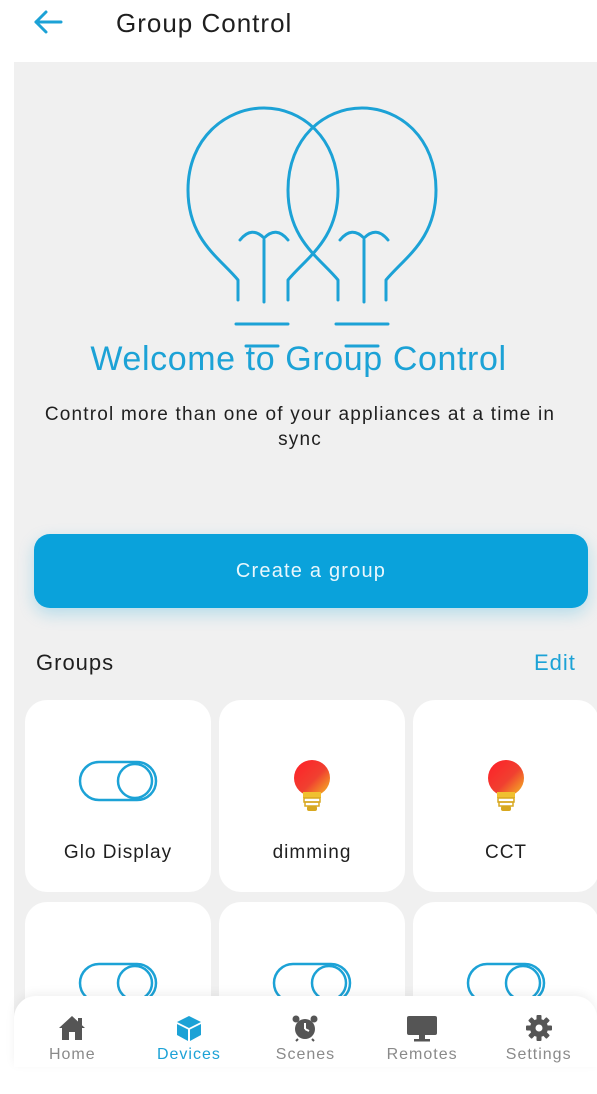  I want to click on bottom-navigation: Home Devices Scenes Remotes Settings, so click(305, 1031).